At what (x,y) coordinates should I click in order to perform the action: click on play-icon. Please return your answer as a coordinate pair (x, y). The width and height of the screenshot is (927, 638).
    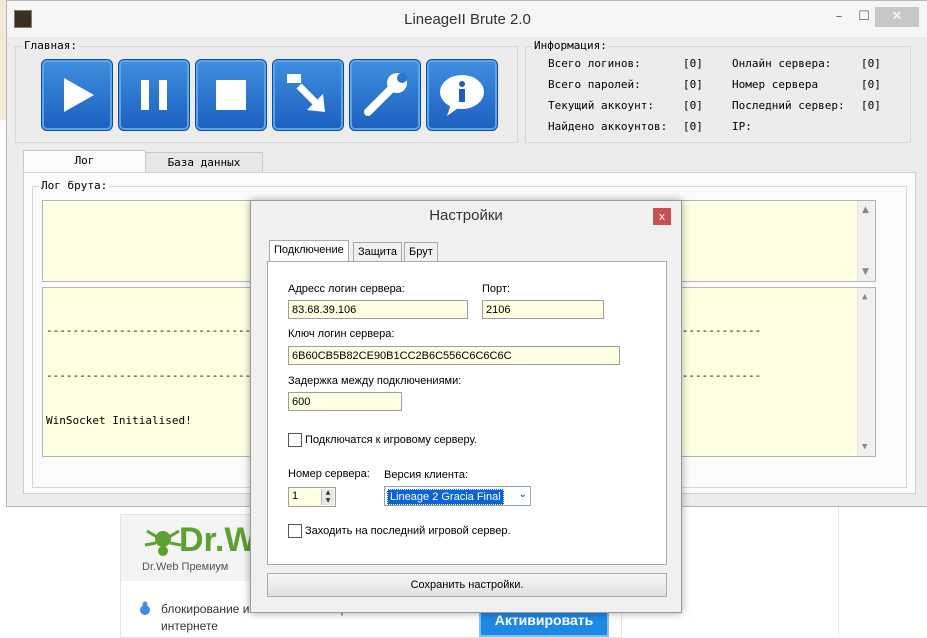
    Looking at the image, I should click on (79, 95).